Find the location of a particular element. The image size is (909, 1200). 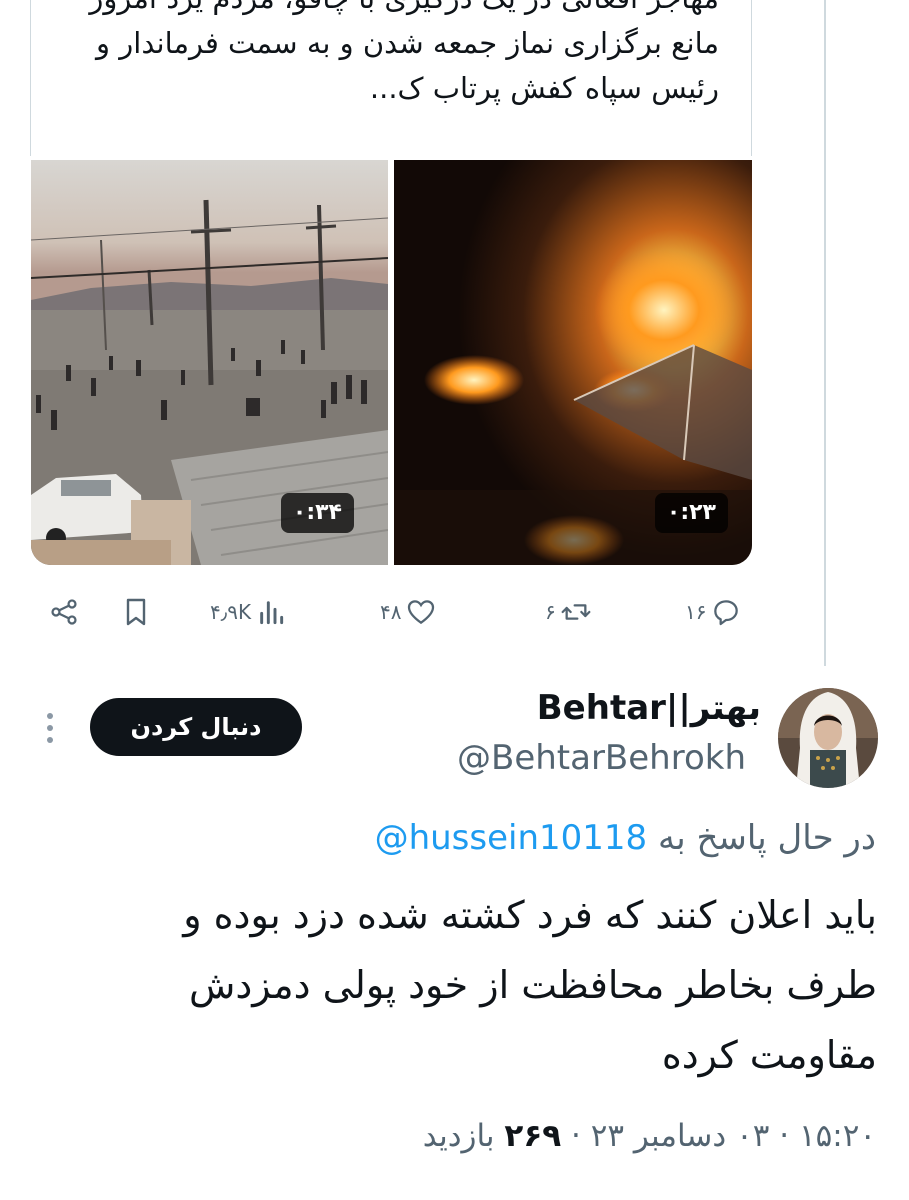

like-button: ۴۸ is located at coordinates (408, 612).